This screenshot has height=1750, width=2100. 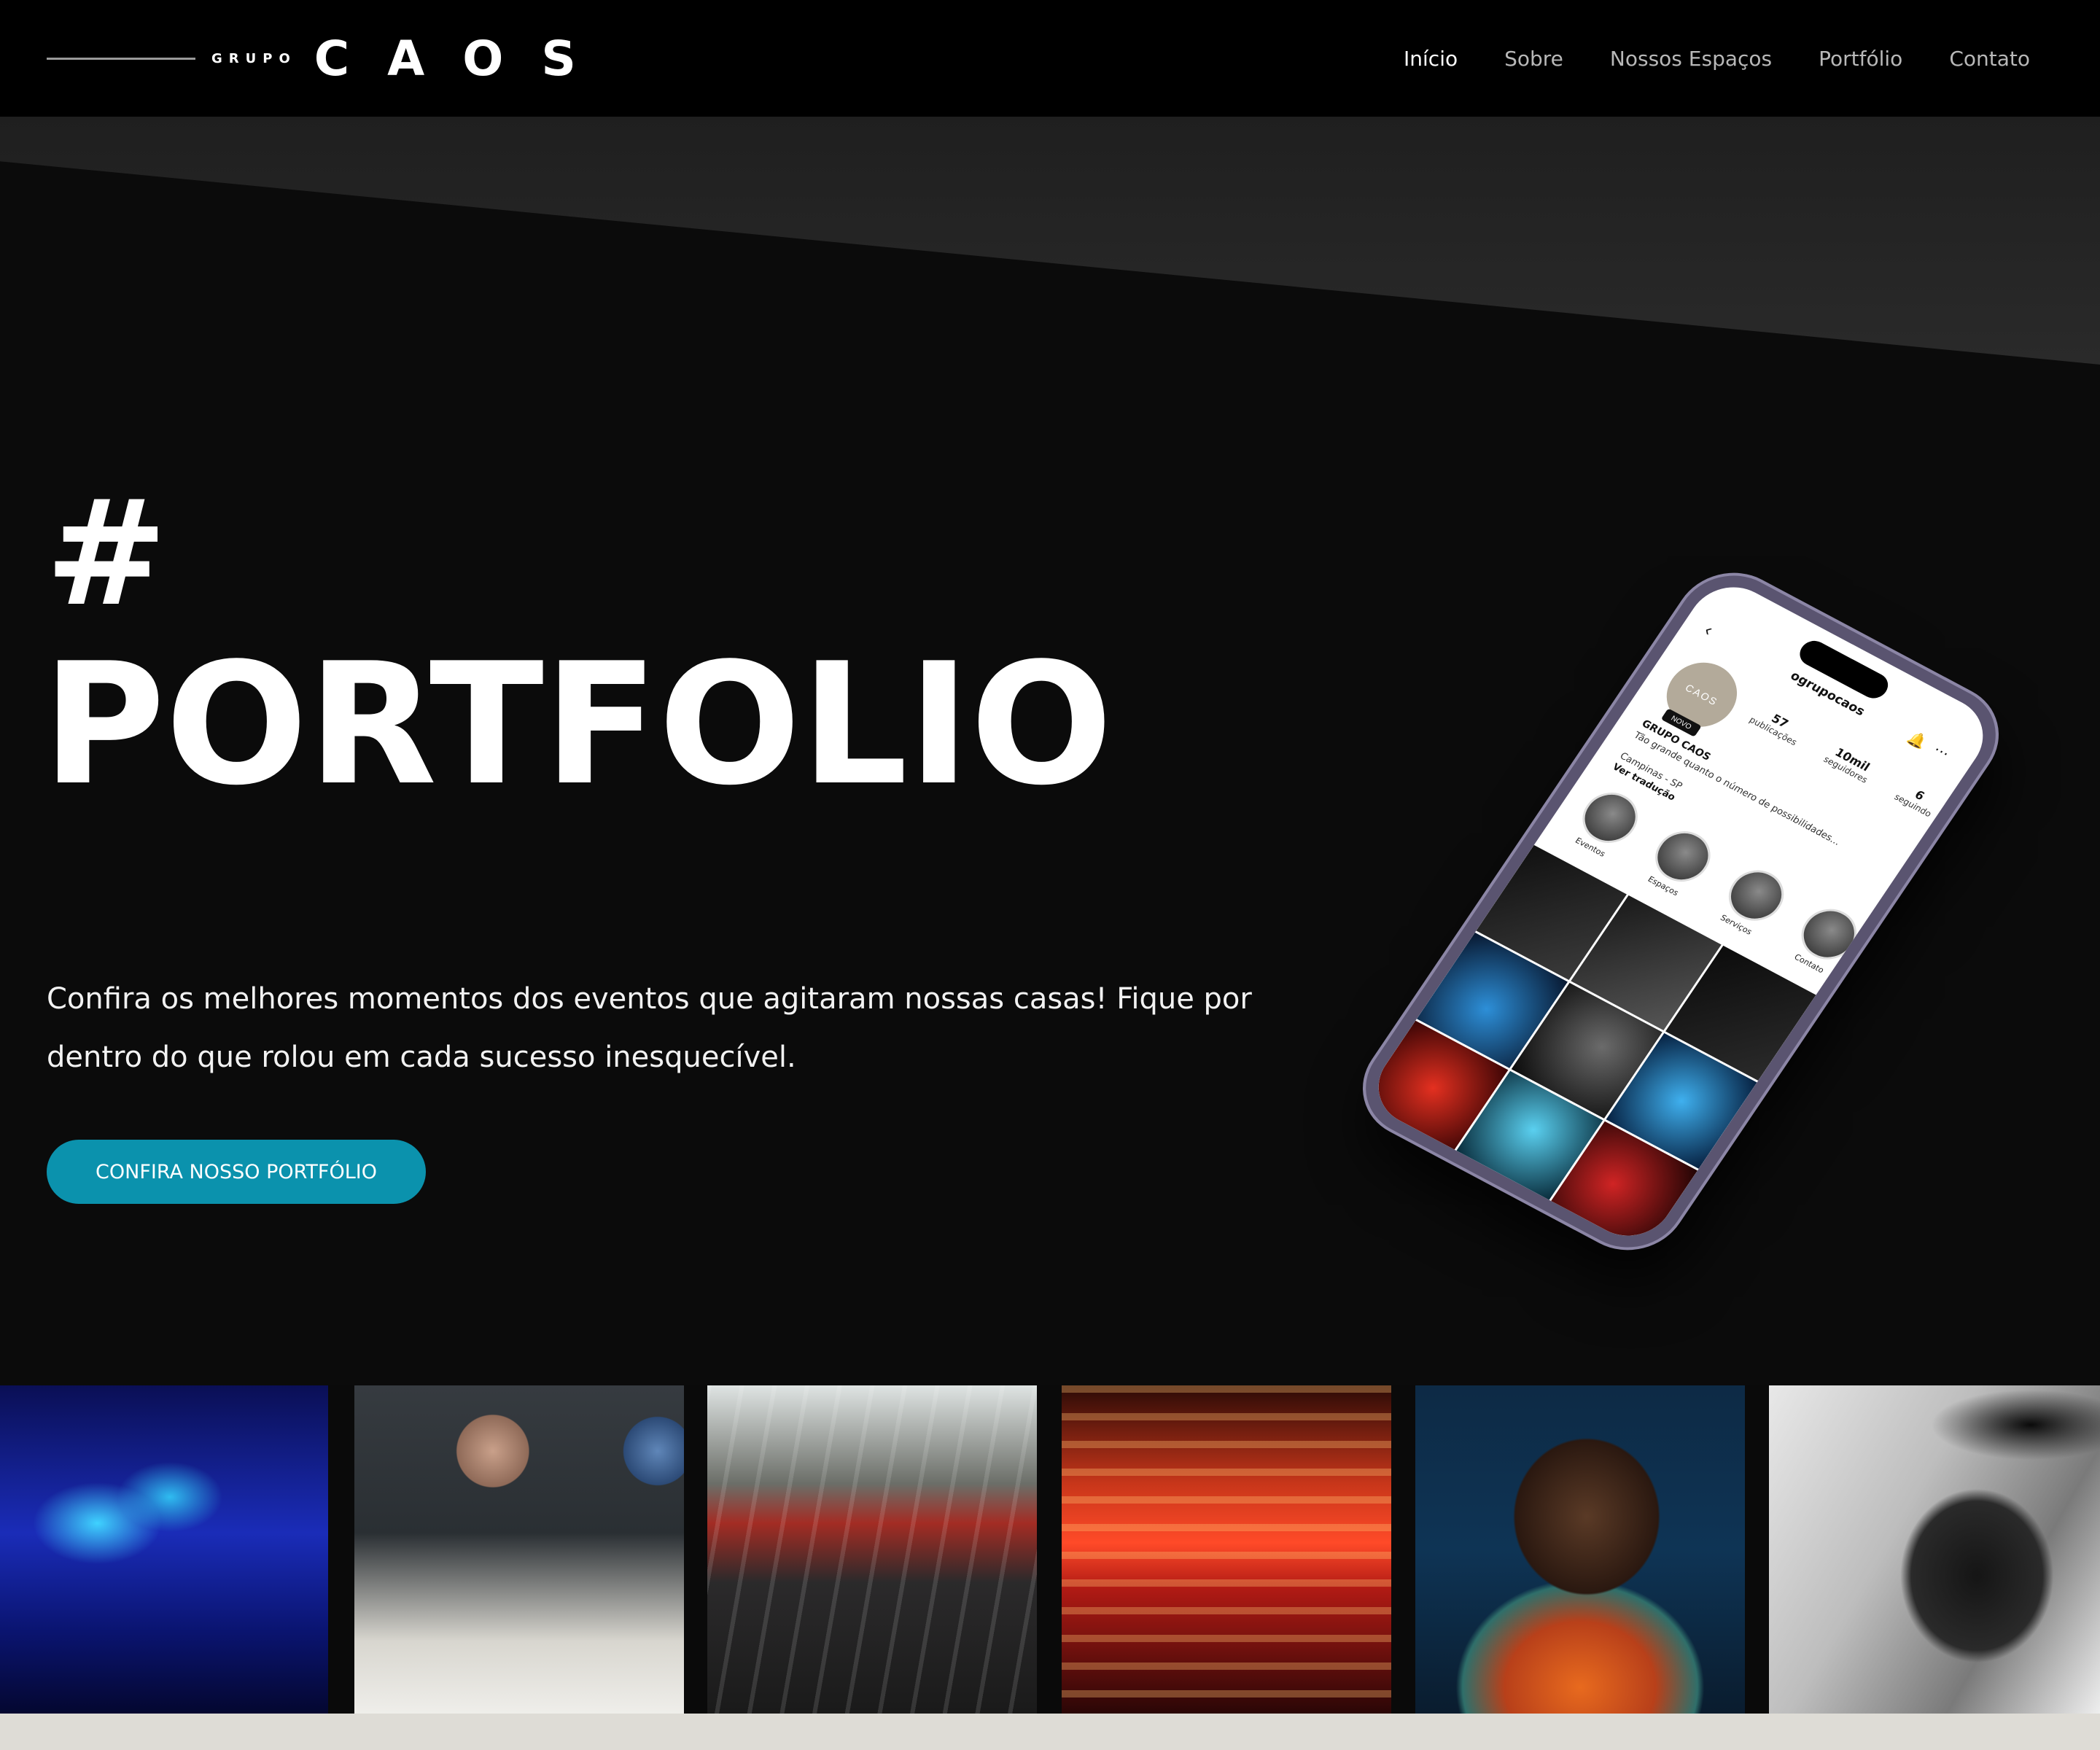 What do you see at coordinates (1702, 694) in the screenshot?
I see `profile-avatar: CAOS` at bounding box center [1702, 694].